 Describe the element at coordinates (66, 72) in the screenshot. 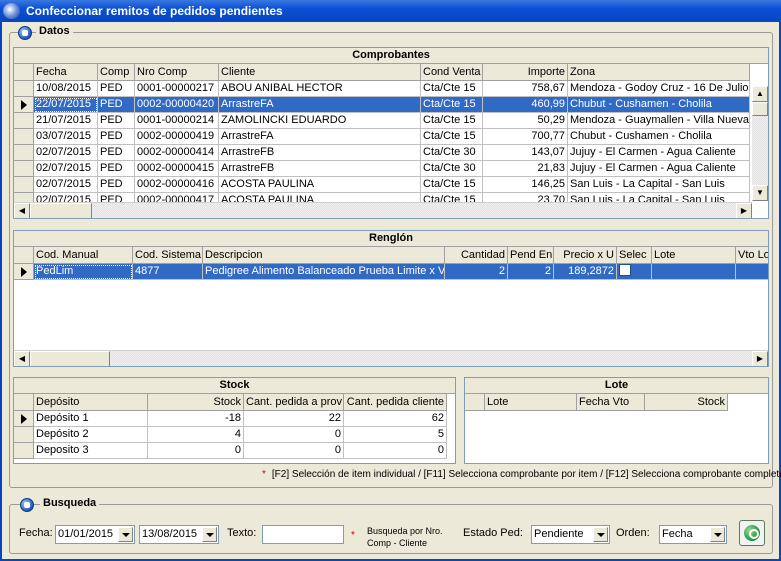

I see `column-header: Fecha` at that location.